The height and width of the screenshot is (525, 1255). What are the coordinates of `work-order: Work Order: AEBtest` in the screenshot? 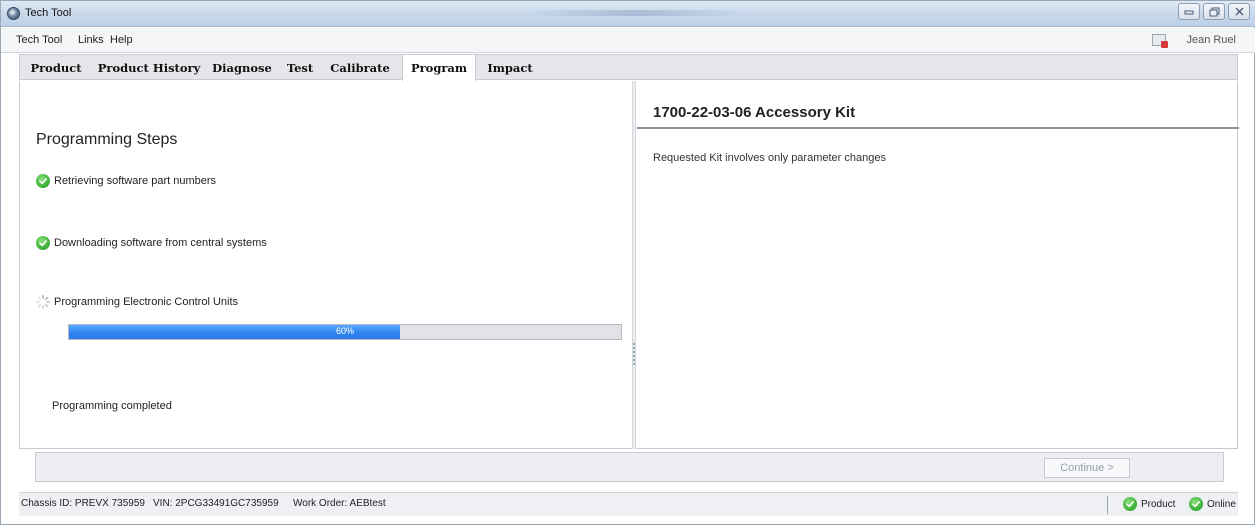 It's located at (339, 503).